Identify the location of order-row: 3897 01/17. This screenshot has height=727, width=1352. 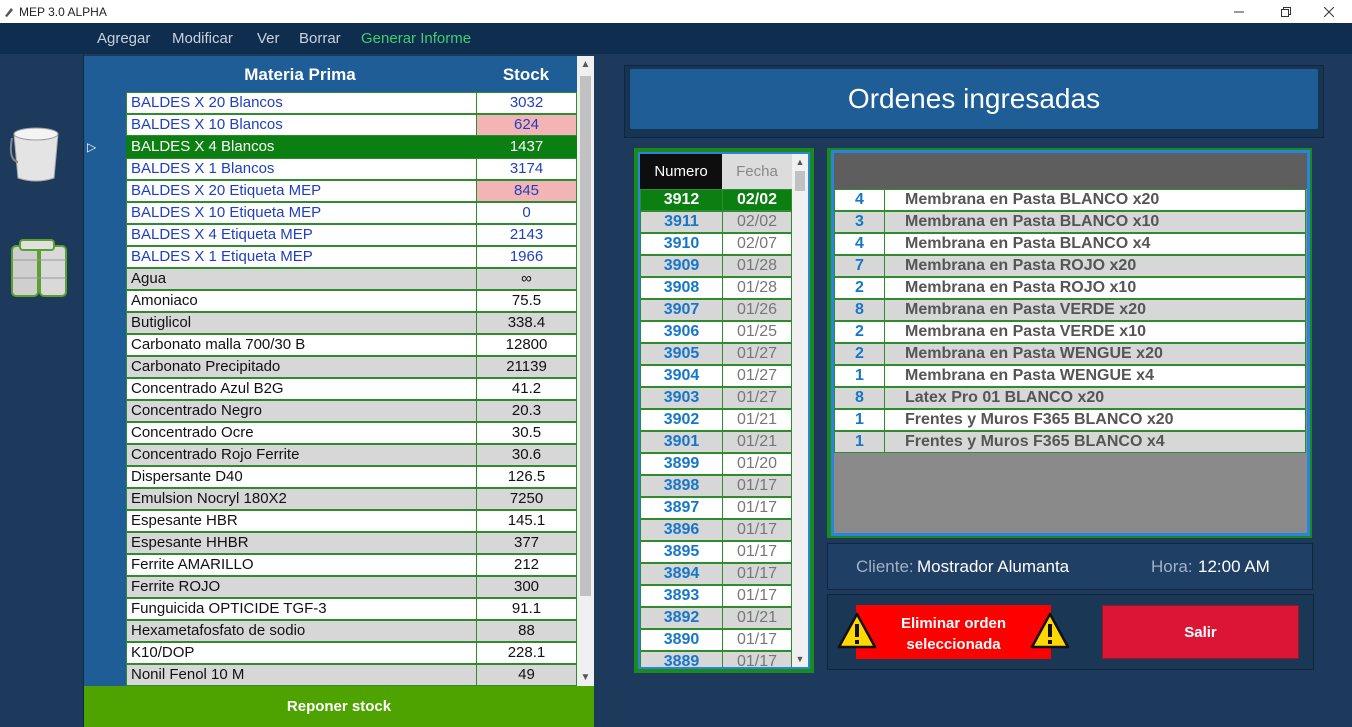
(724, 508).